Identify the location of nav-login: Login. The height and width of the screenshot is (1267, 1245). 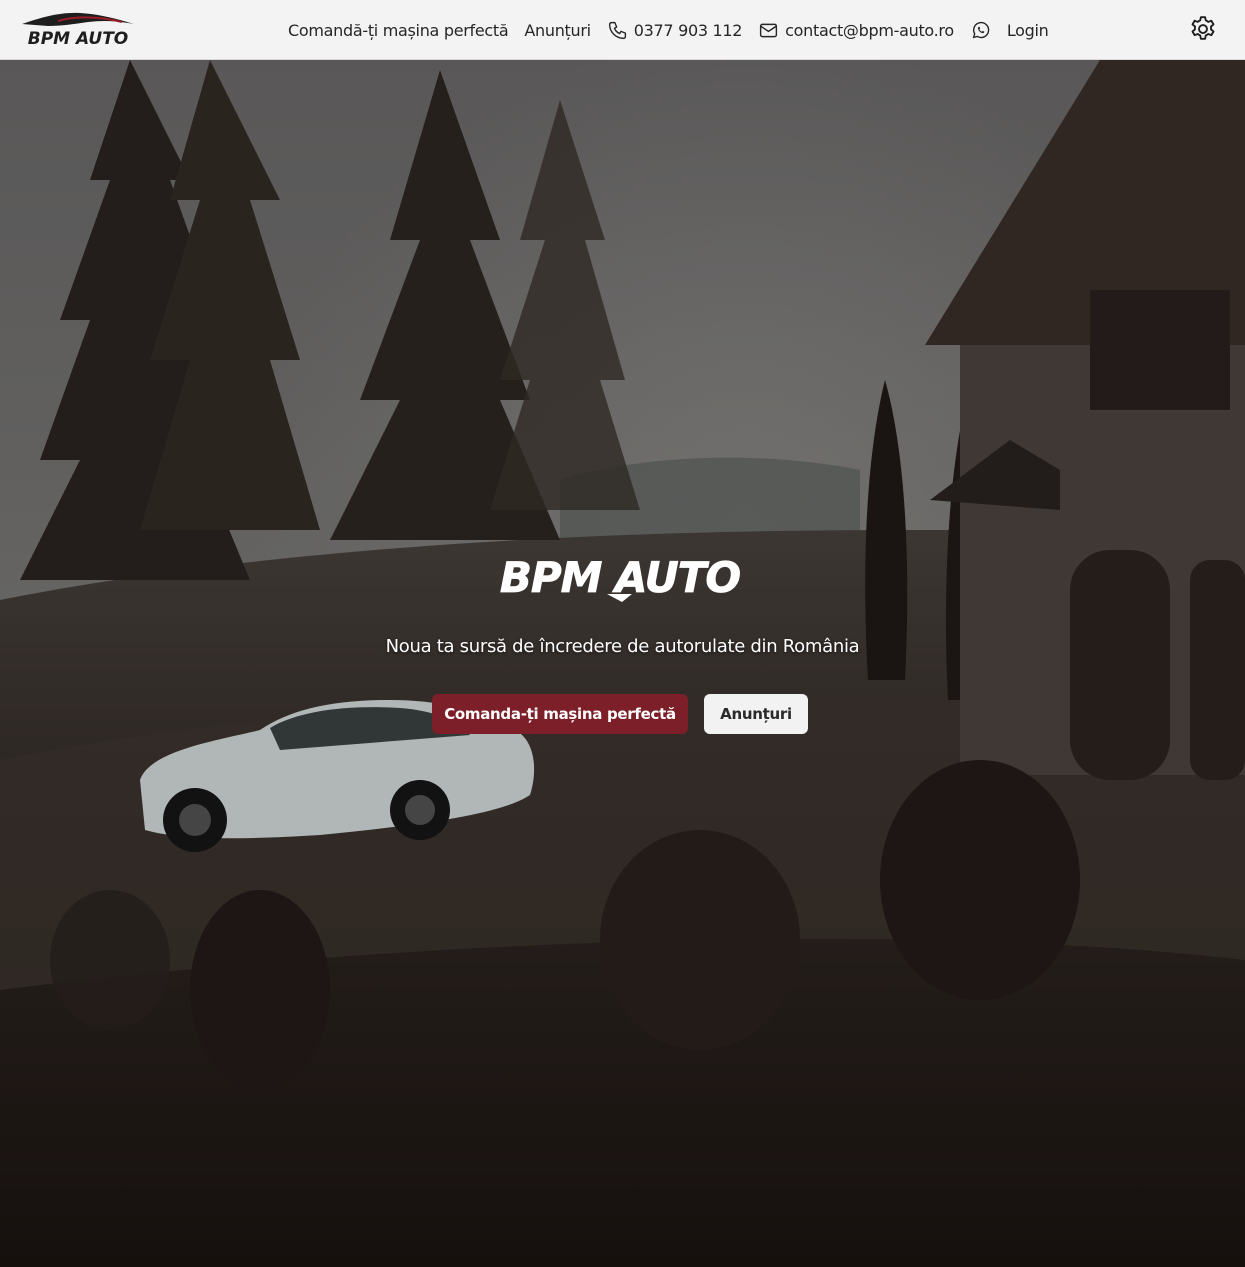
(1028, 30).